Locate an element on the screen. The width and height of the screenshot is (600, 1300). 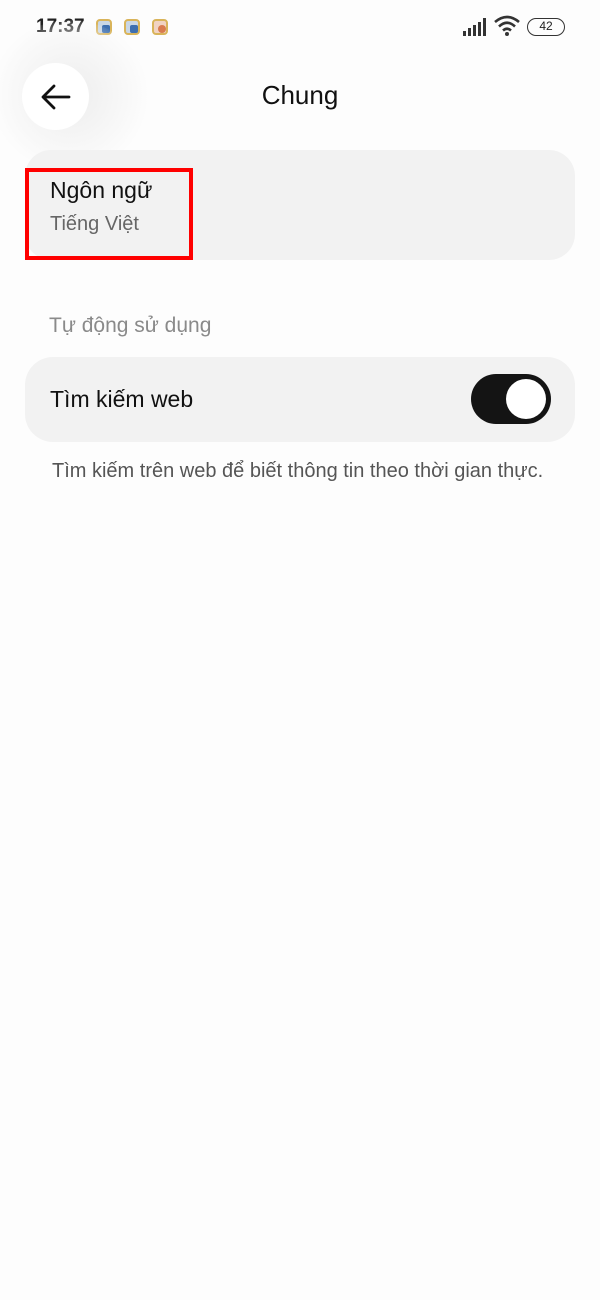
toggle-knob is located at coordinates (526, 399).